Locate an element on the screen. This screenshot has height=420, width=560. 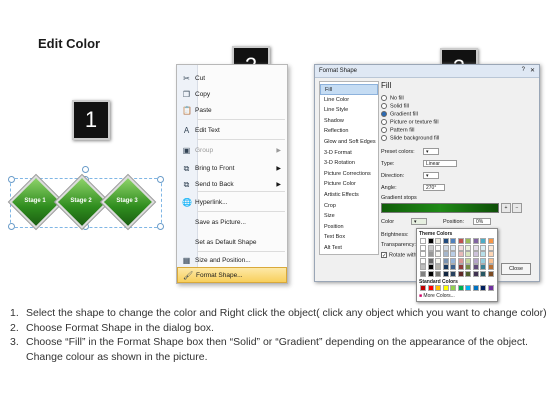
fill-option-radio: No fill is located at coordinates (392, 98).